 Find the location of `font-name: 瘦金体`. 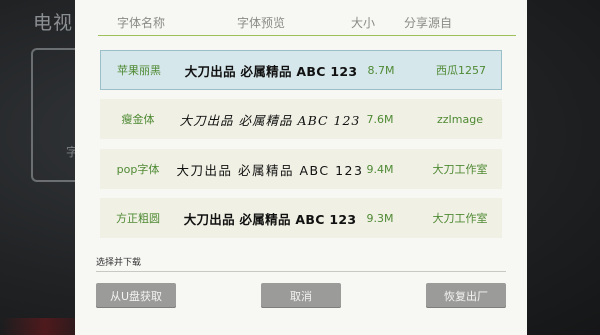

font-name: 瘦金体 is located at coordinates (138, 119).